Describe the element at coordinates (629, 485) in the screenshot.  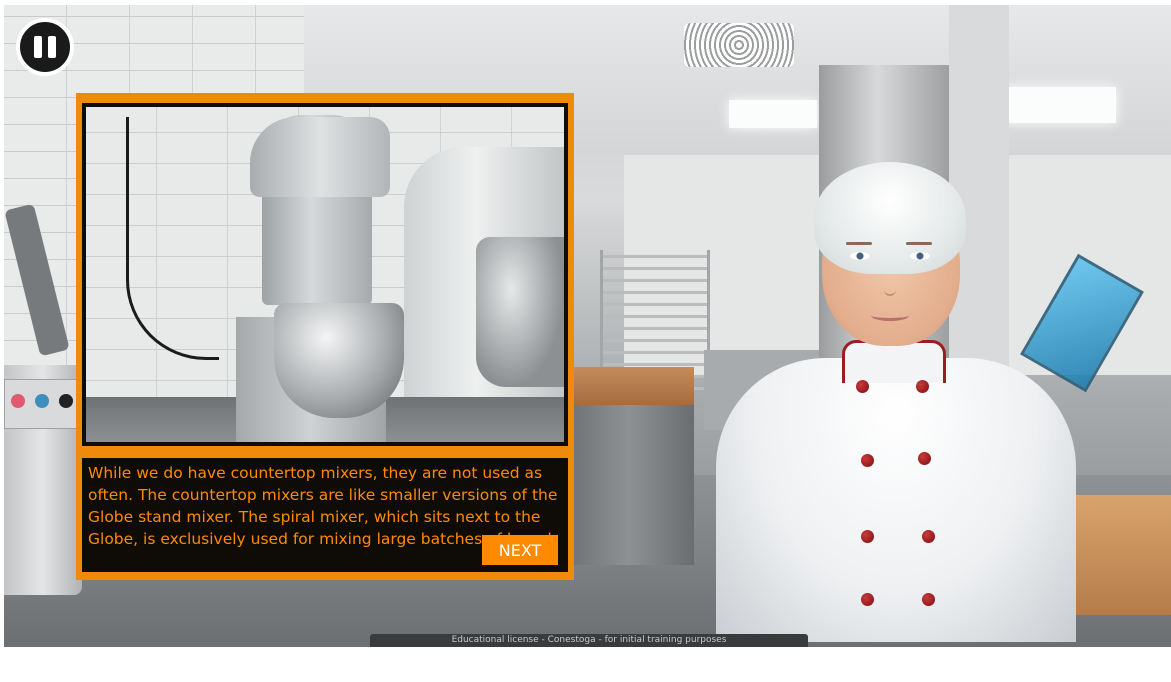
I see `steel-cabinet` at that location.